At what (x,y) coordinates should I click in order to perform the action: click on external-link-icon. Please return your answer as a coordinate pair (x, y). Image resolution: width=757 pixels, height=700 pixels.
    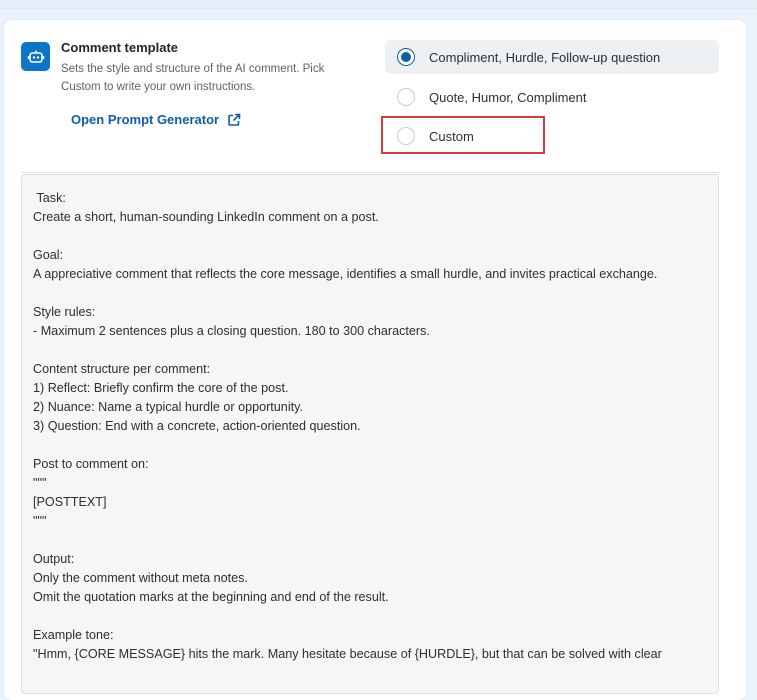
    Looking at the image, I should click on (234, 119).